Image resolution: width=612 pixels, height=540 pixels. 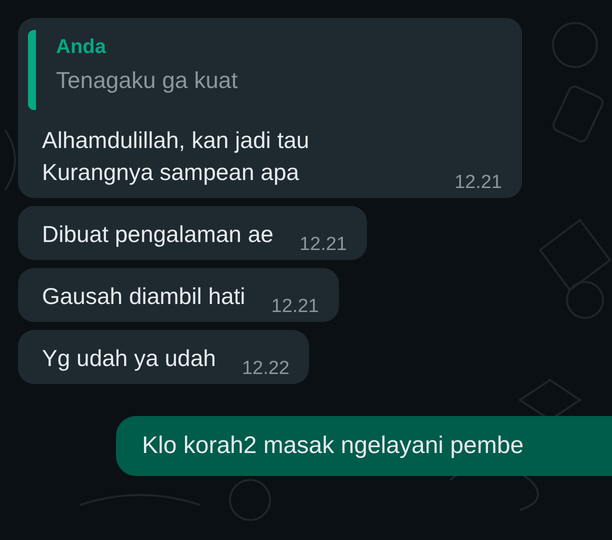 What do you see at coordinates (171, 172) in the screenshot?
I see `message-text: Kurangnya sampean apa` at bounding box center [171, 172].